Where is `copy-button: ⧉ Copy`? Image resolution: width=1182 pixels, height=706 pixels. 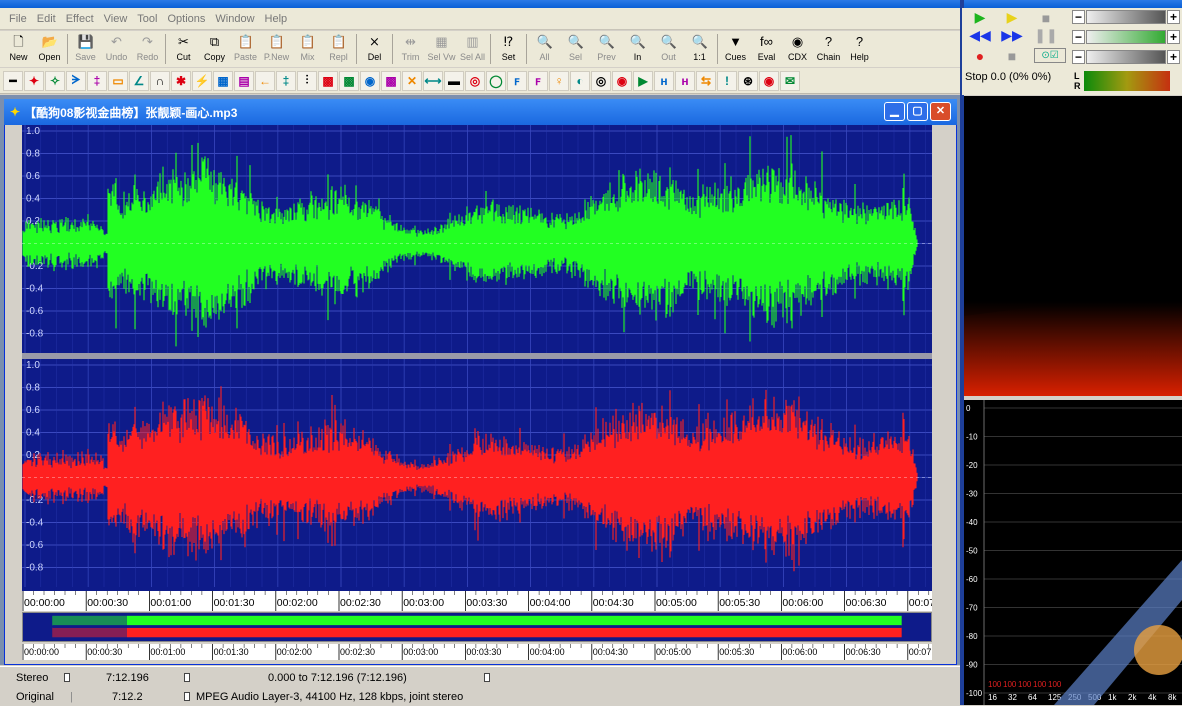 copy-button: ⧉ Copy is located at coordinates (214, 48).